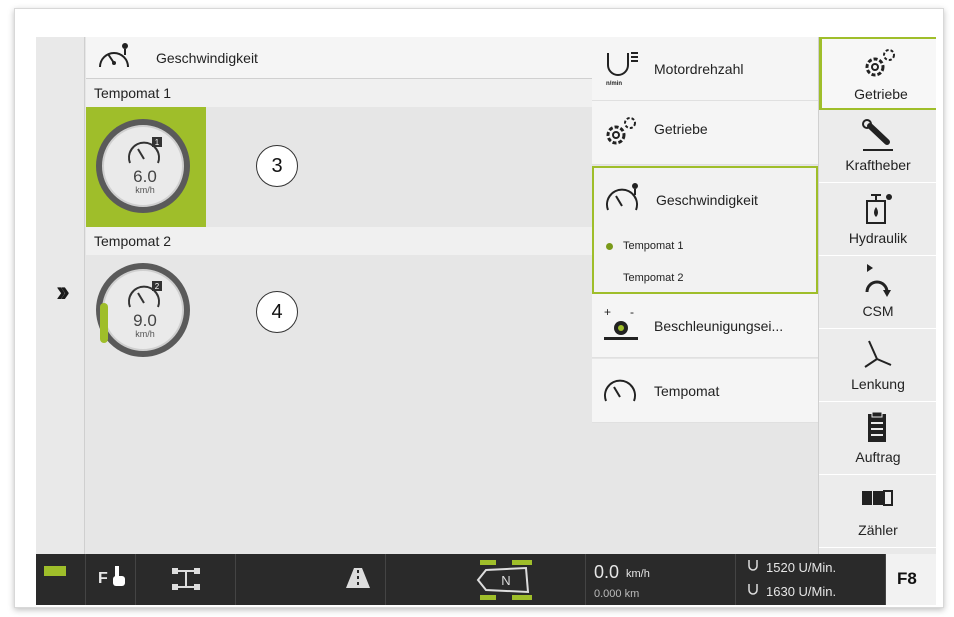  I want to click on callout-marker: 3, so click(277, 166).